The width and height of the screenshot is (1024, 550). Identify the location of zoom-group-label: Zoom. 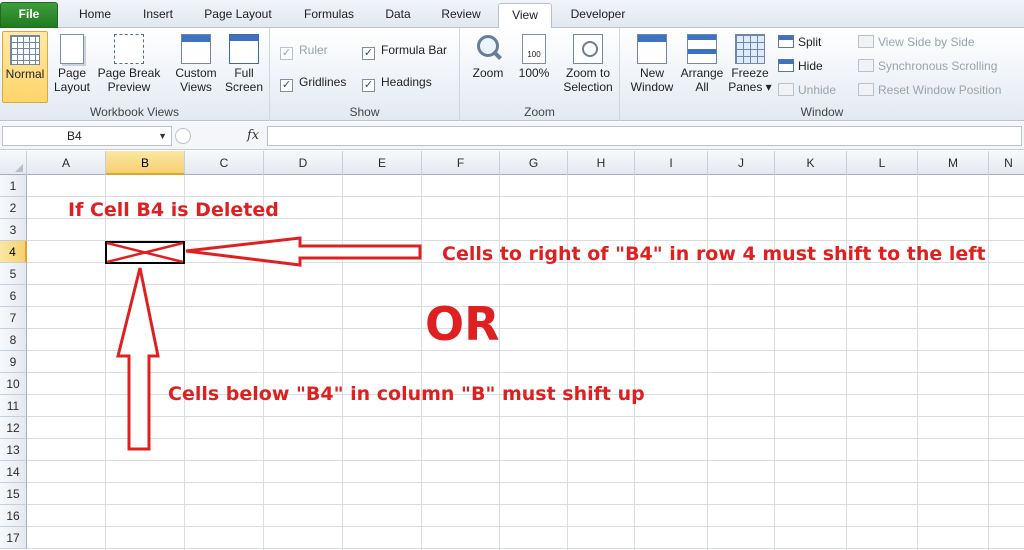
(539, 112).